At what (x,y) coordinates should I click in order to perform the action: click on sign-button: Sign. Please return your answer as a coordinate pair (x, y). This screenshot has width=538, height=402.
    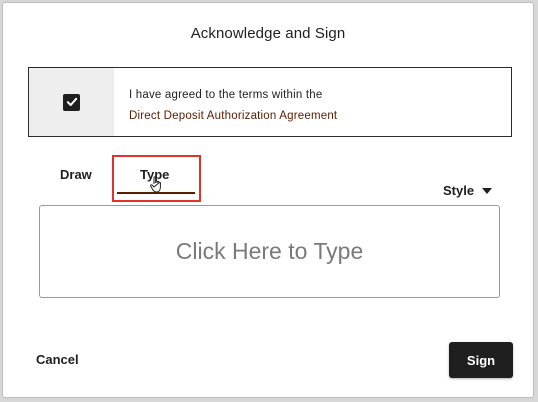
    Looking at the image, I should click on (481, 360).